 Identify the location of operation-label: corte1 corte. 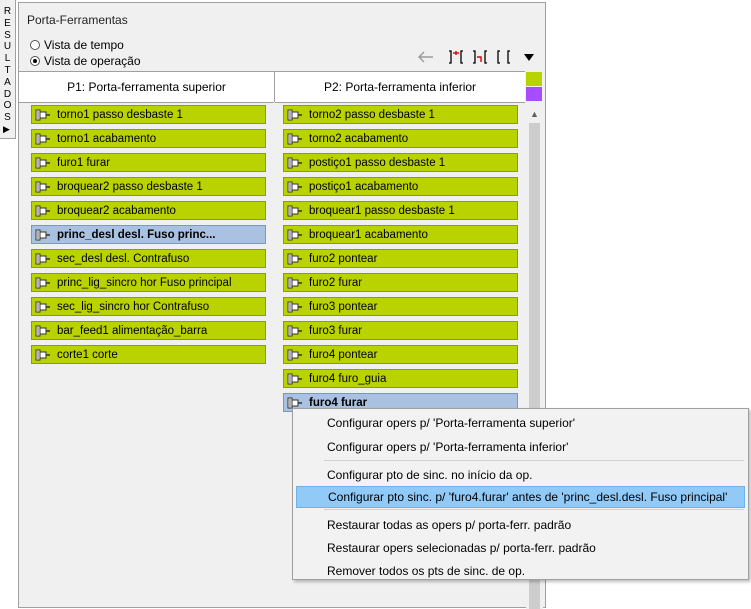
(87, 354).